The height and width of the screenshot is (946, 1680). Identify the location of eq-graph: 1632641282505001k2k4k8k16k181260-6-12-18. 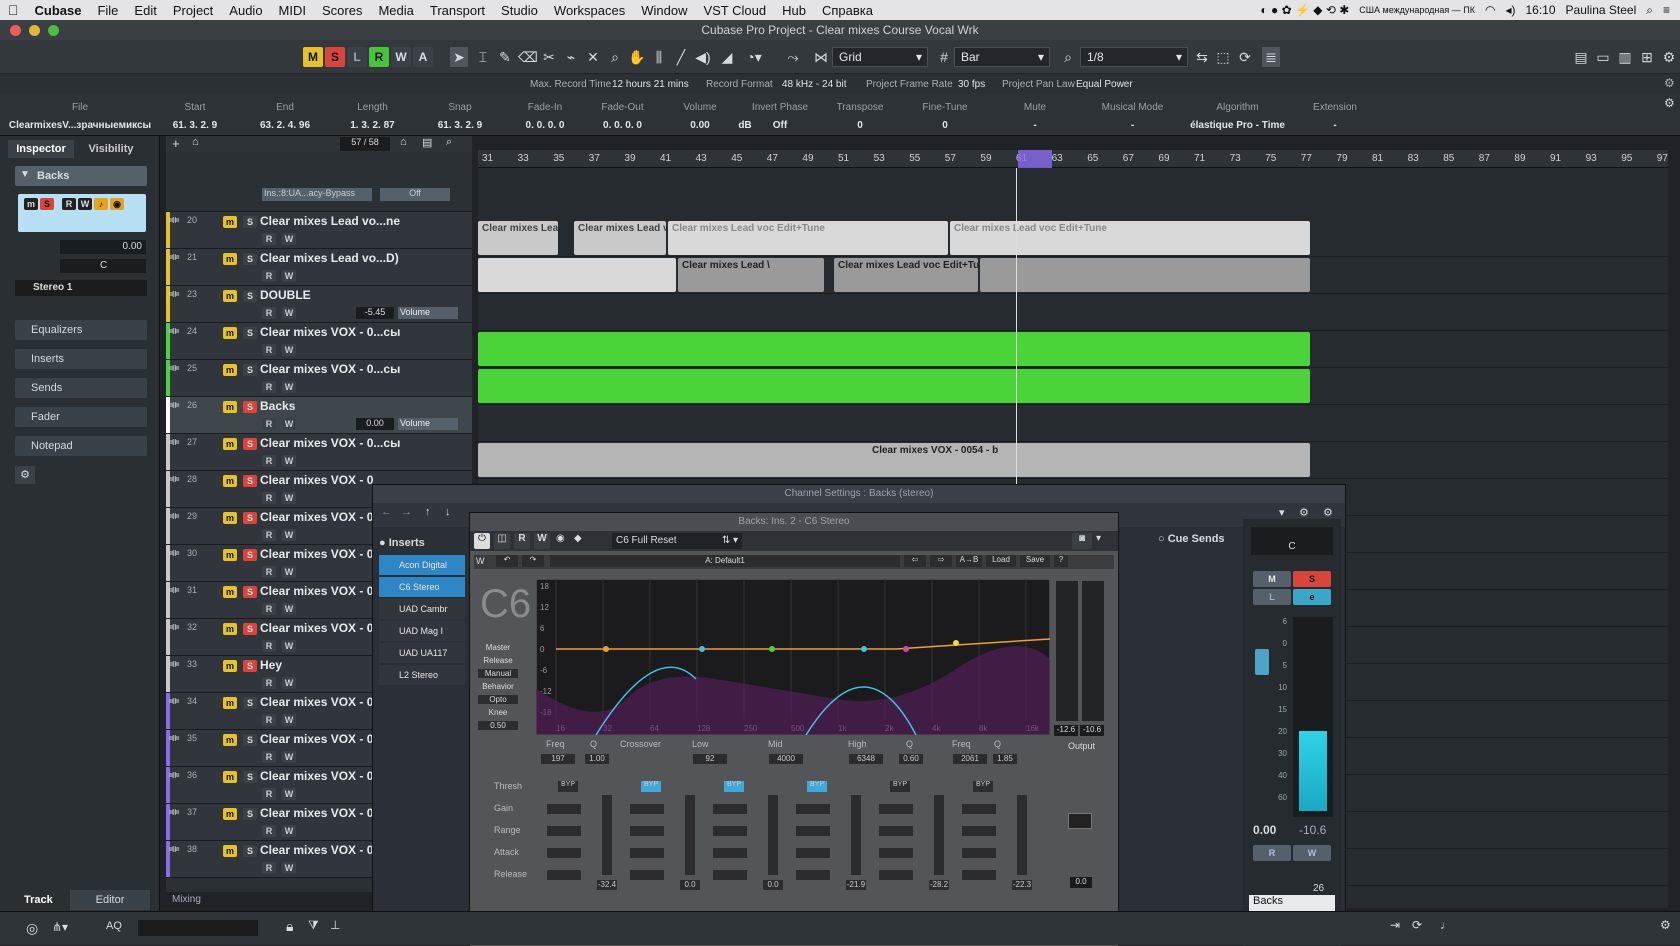
(793, 657).